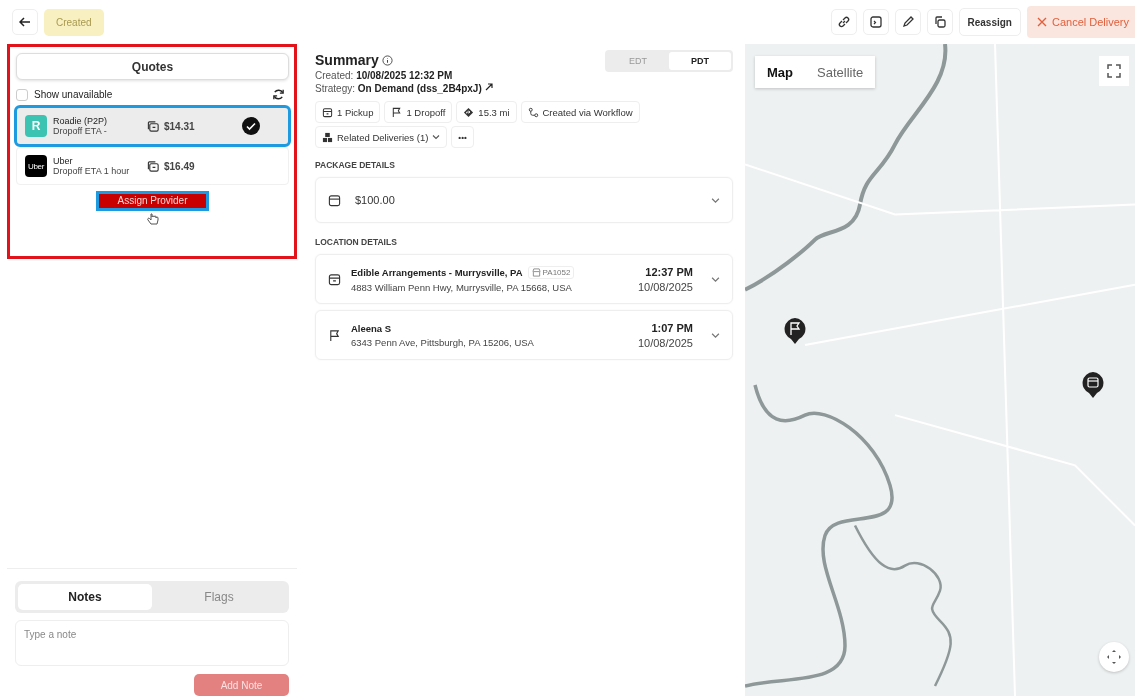  I want to click on stop-time: 12:37 PM, so click(669, 271).